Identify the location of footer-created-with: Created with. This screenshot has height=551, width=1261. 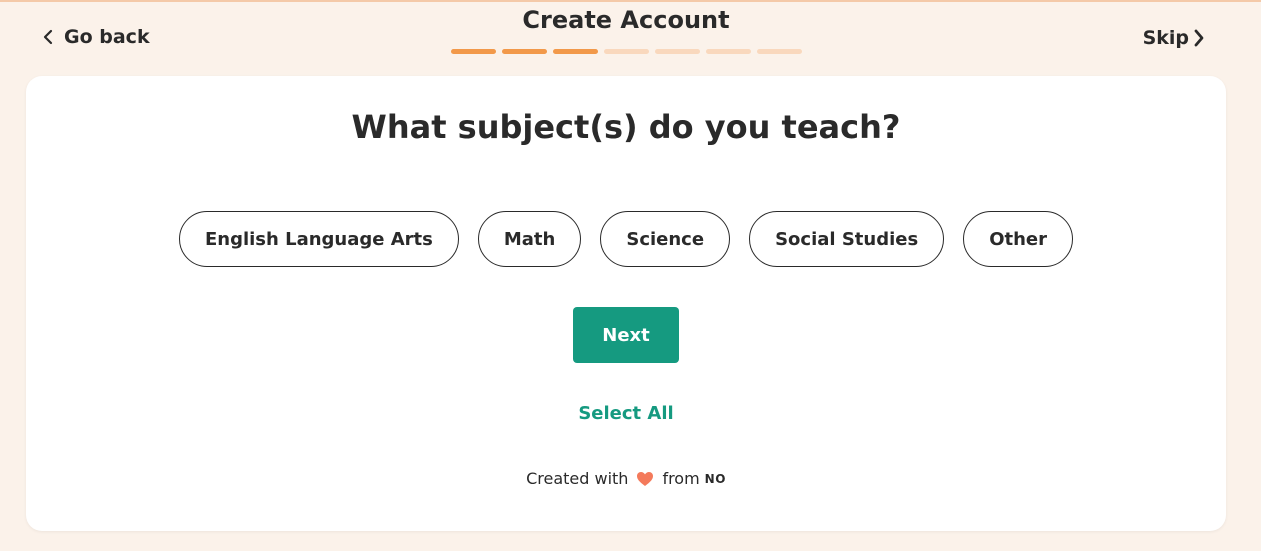
(577, 478).